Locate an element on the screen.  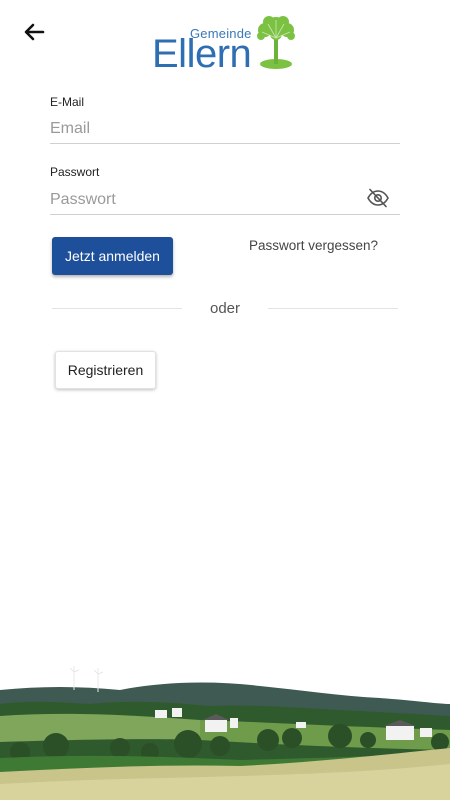
register-button: Registrieren is located at coordinates (105, 370).